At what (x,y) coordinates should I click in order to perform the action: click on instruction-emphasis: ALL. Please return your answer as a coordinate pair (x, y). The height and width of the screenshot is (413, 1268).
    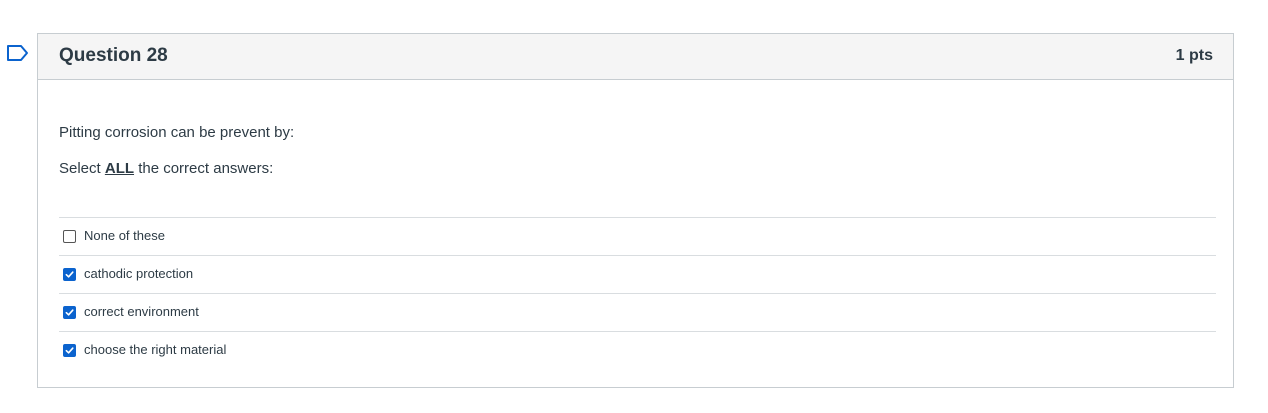
    Looking at the image, I should click on (119, 168).